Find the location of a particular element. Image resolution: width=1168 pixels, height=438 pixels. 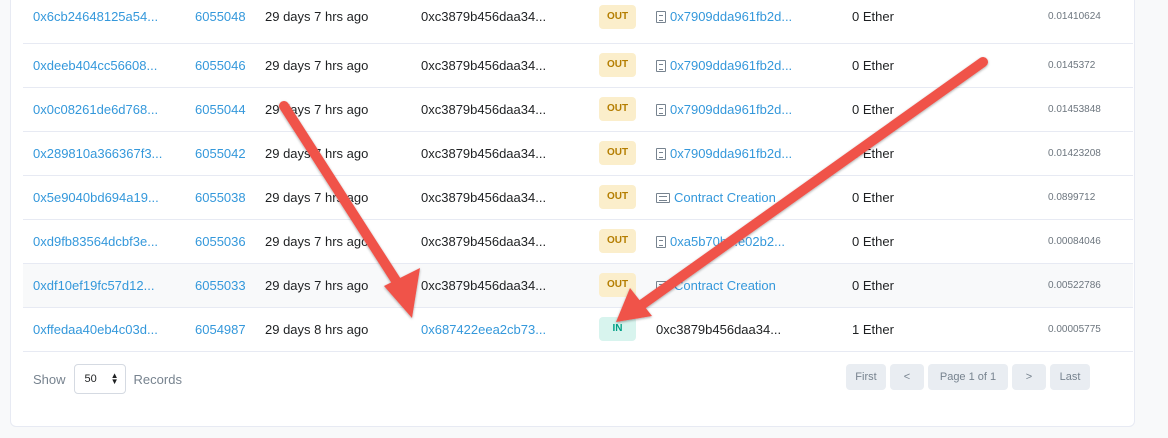

txn-fee-cell: 0.01423208 is located at coordinates (1085, 153).